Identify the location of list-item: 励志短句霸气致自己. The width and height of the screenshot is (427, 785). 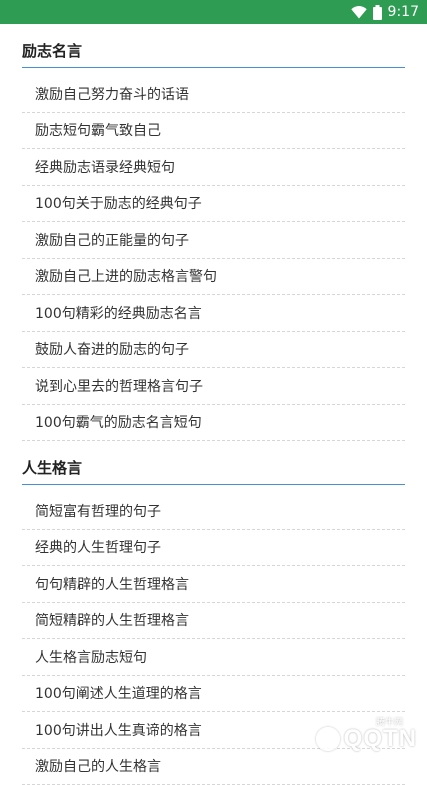
(213, 131).